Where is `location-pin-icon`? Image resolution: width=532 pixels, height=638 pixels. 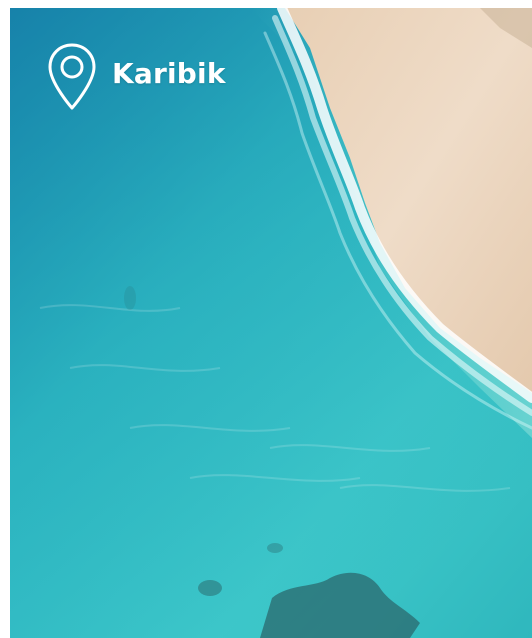 location-pin-icon is located at coordinates (72, 76).